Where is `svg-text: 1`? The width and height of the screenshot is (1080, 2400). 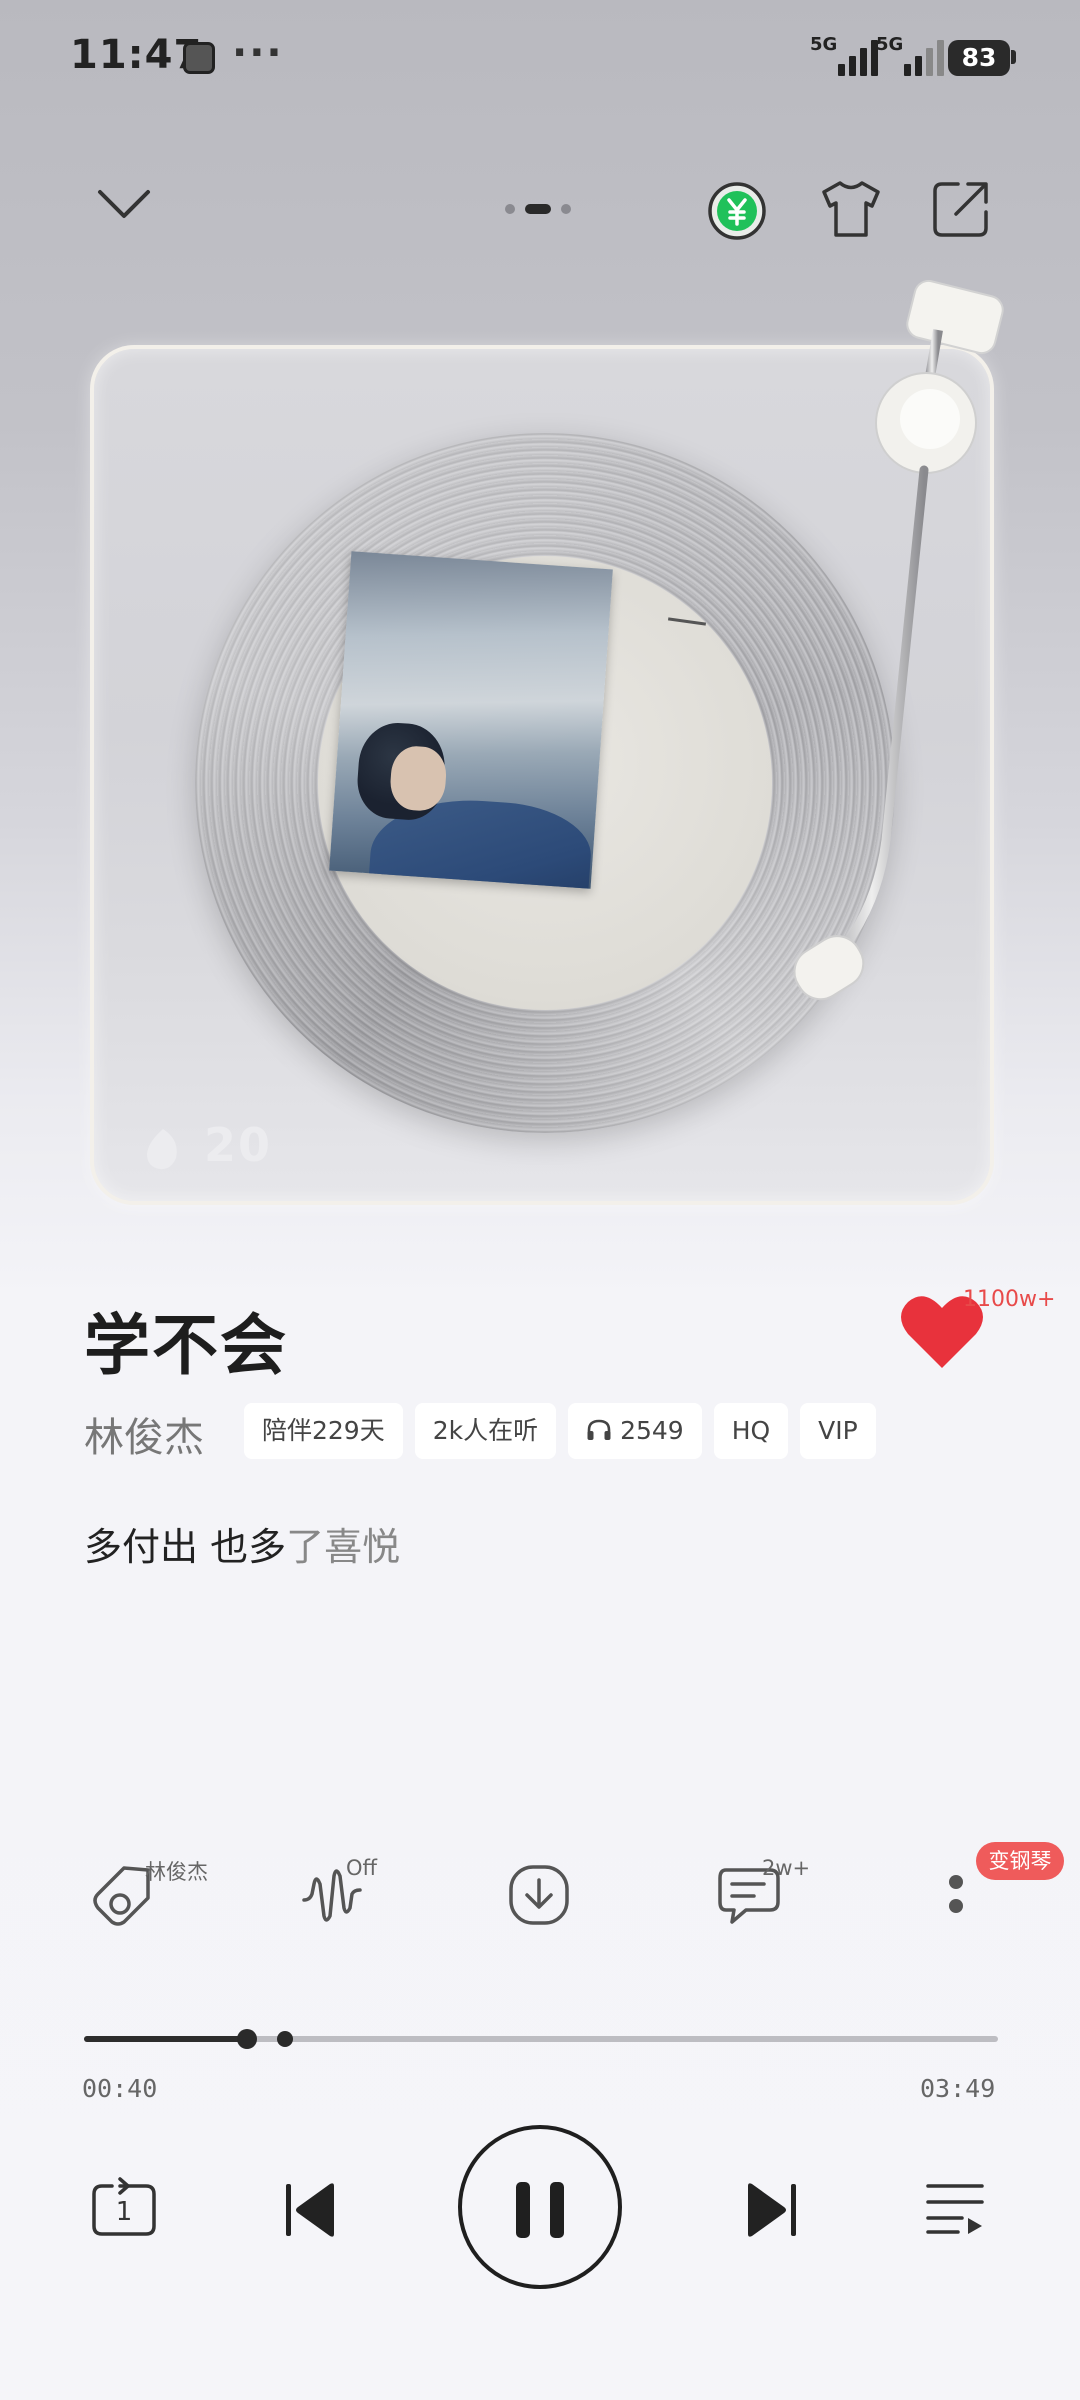
svg-text: 1 is located at coordinates (124, 2212).